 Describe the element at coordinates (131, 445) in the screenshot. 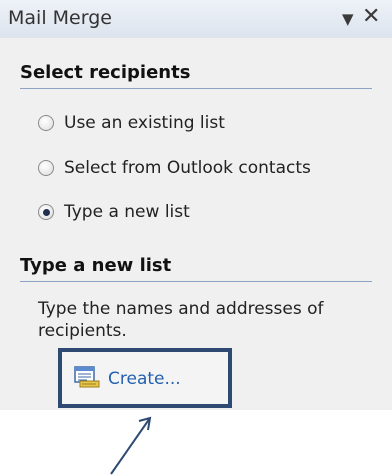

I see `annotation-arrow-icon` at that location.